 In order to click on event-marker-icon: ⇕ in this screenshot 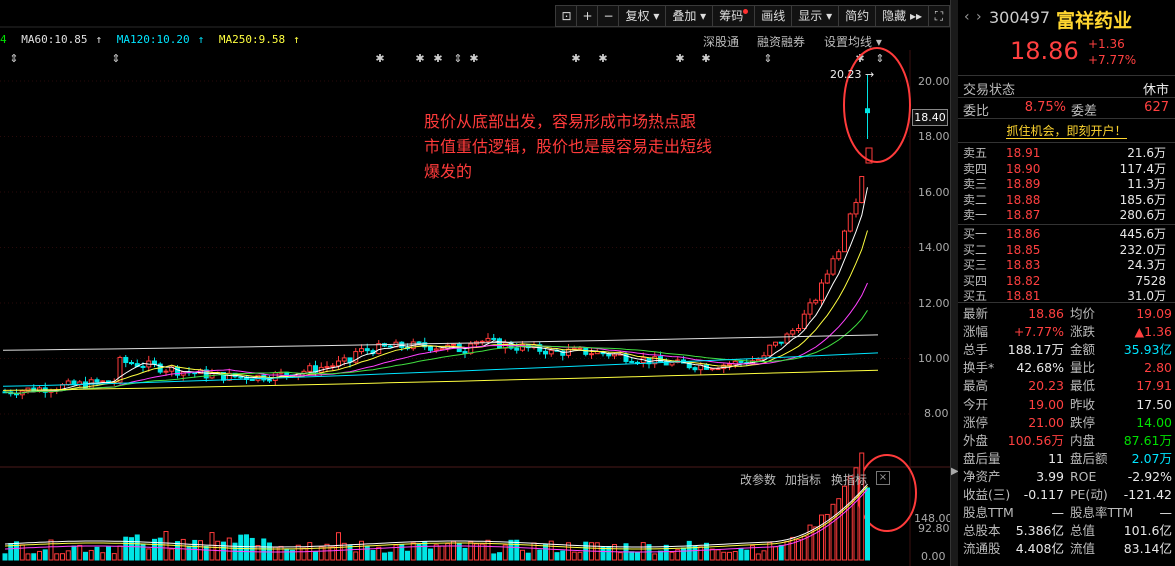, I will do `click(115, 58)`.